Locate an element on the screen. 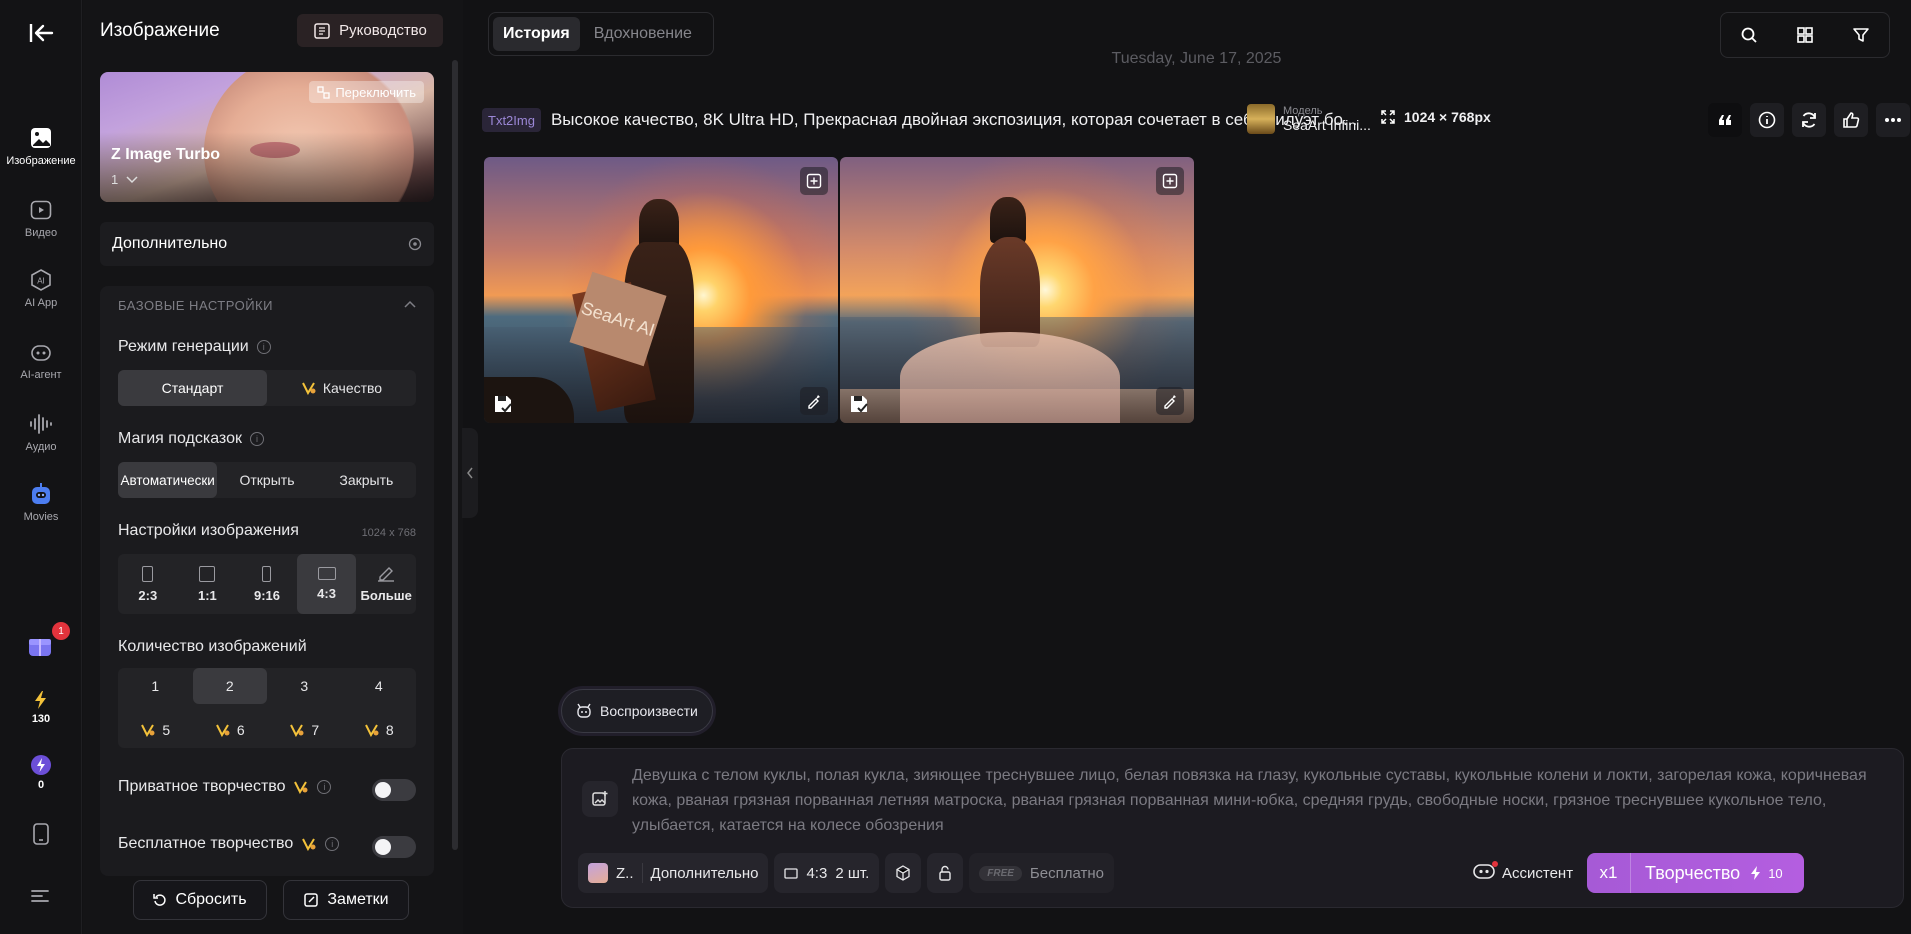  free-creation-toggle is located at coordinates (394, 847).